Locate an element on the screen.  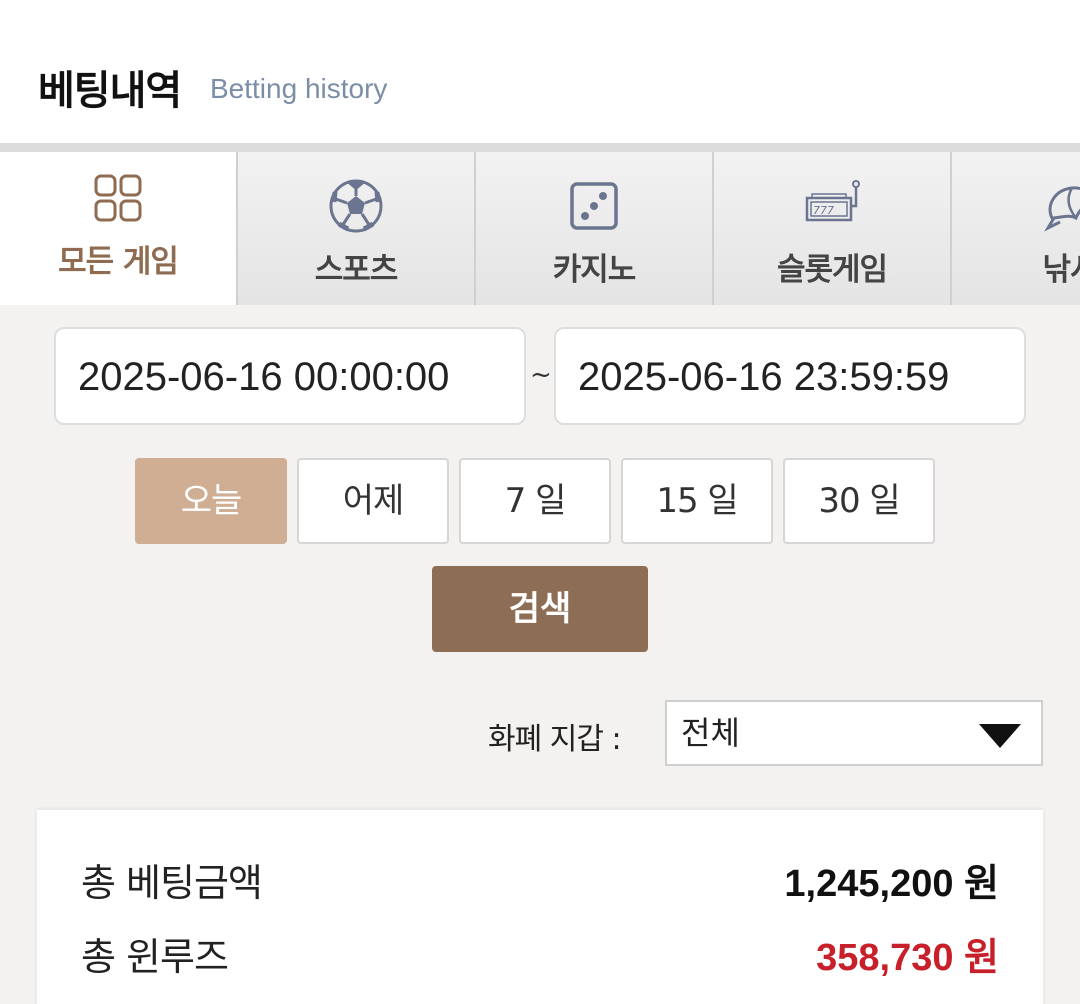
range-yesterday-button: 어제 is located at coordinates (373, 501).